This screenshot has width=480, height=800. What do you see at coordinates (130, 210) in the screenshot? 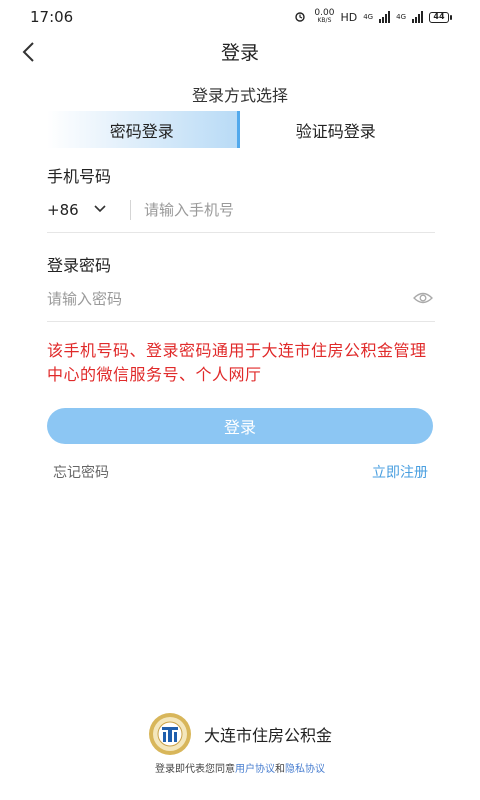
I see `divider` at bounding box center [130, 210].